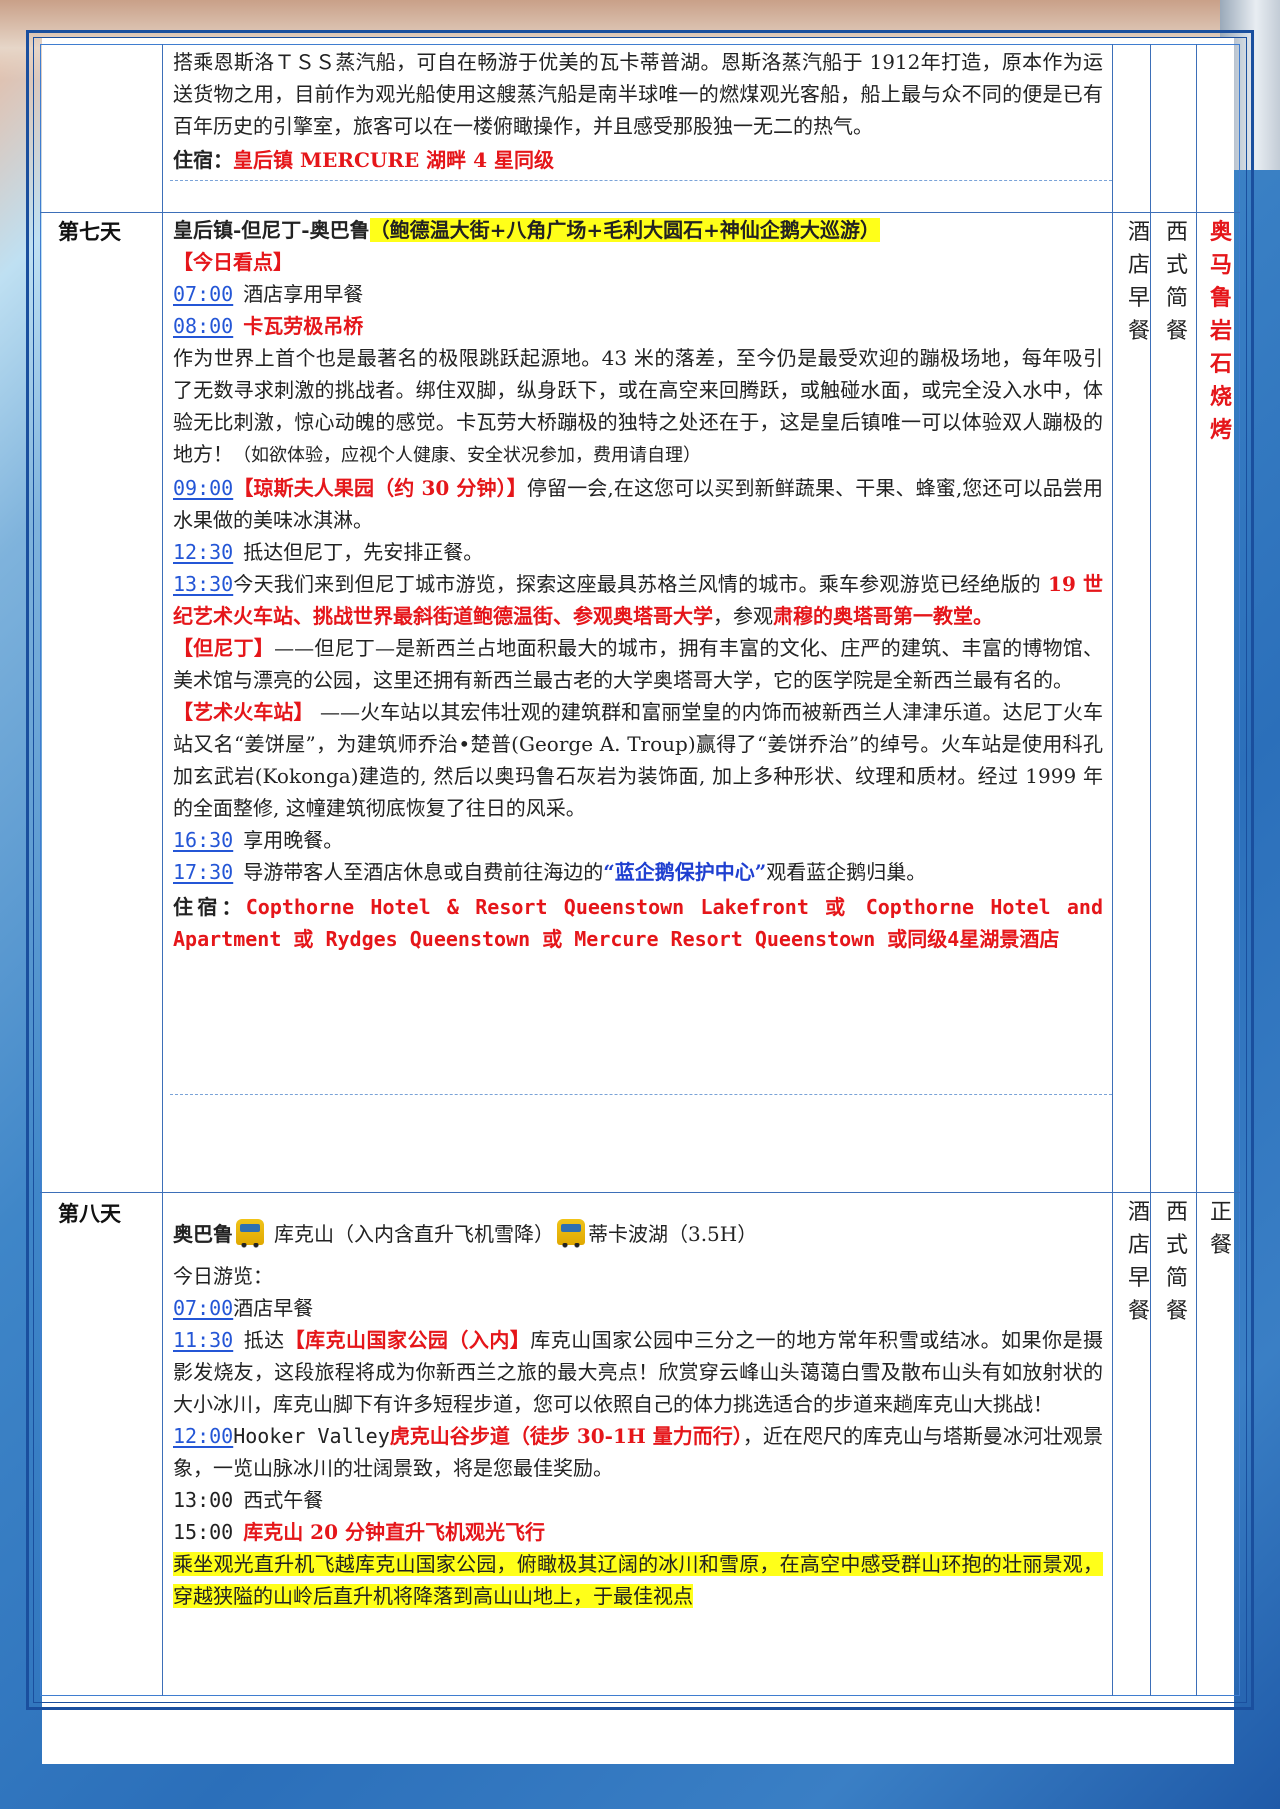 This screenshot has height=1809, width=1280. I want to click on item-text: 抵达, so click(264, 1340).